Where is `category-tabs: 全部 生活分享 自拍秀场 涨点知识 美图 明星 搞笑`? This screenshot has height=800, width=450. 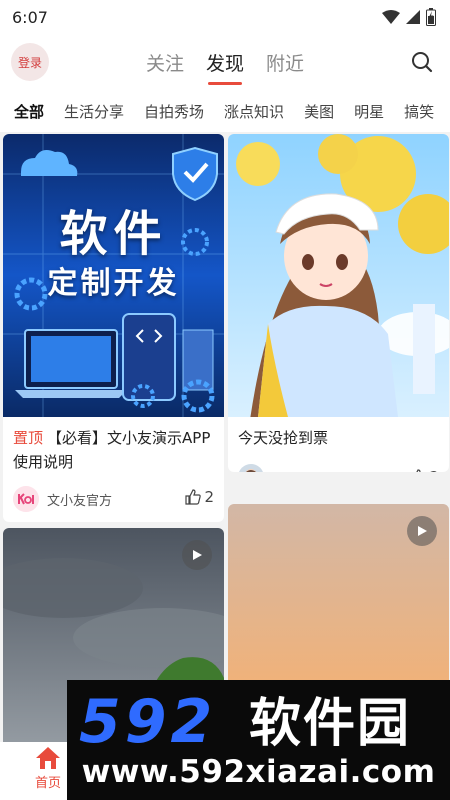
category-tabs: 全部 生活分享 自拍秀场 涨点知识 美图 明星 搞笑 is located at coordinates (225, 111).